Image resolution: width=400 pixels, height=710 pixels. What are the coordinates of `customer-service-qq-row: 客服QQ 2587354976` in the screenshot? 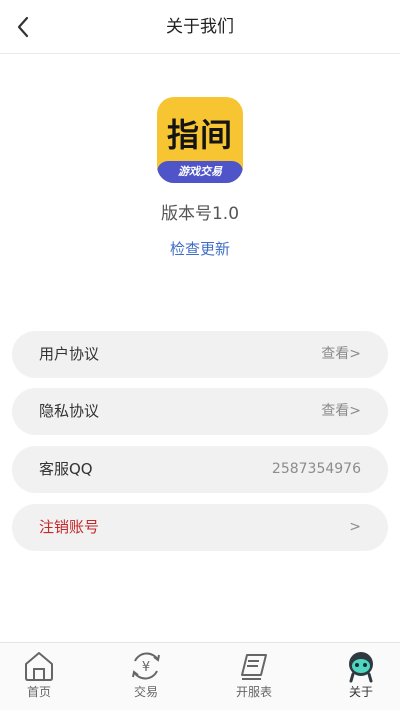 It's located at (200, 469).